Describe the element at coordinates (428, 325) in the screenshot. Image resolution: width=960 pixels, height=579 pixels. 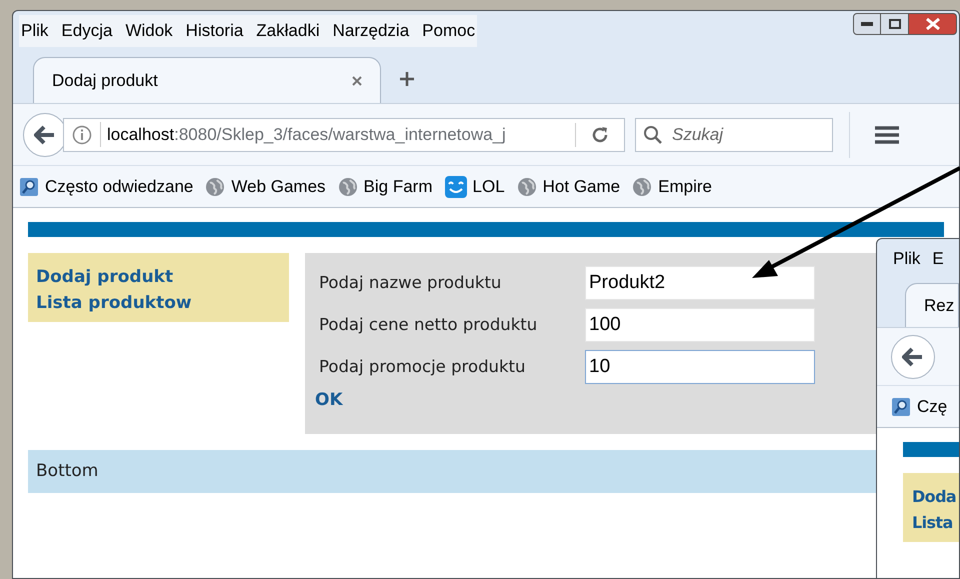
I see `field-label: Podaj cene netto produktu` at that location.